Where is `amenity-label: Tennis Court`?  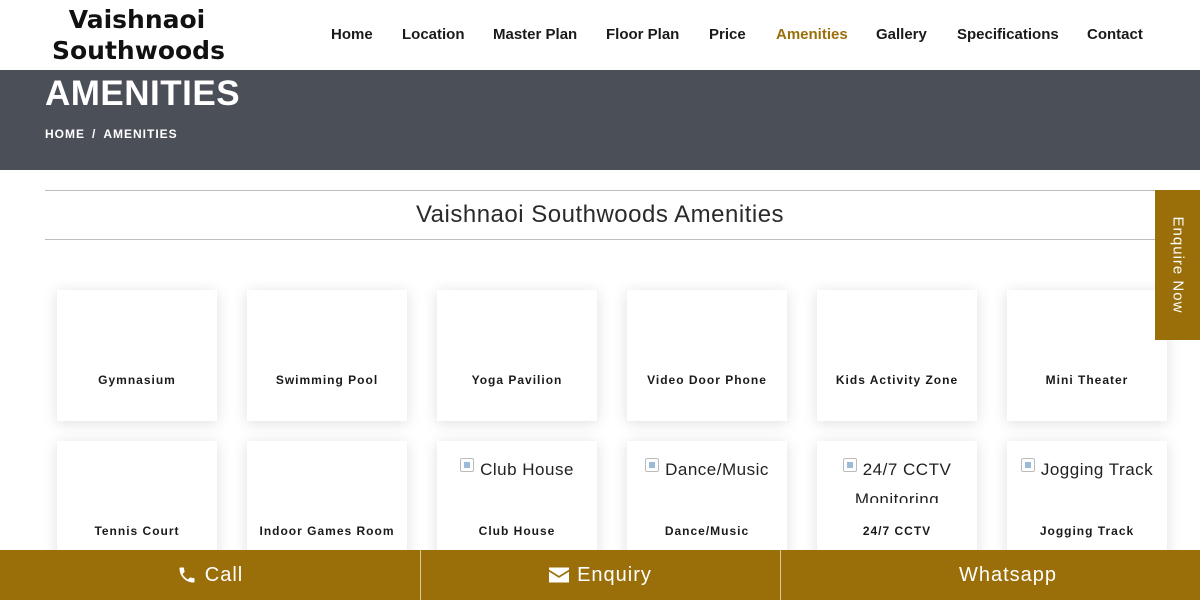 amenity-label: Tennis Court is located at coordinates (137, 531).